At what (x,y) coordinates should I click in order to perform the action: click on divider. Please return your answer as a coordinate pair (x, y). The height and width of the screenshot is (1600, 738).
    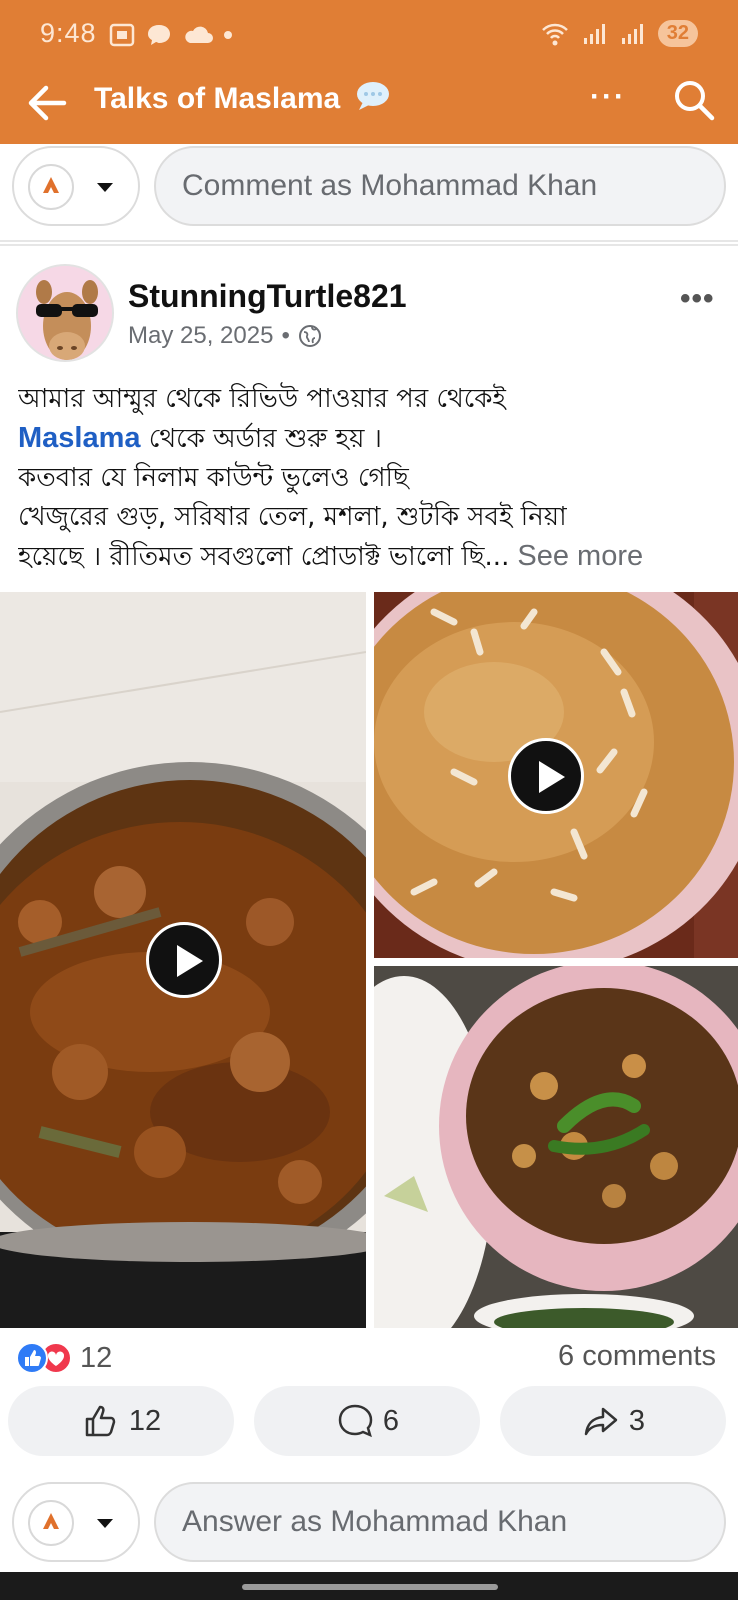
    Looking at the image, I should click on (369, 245).